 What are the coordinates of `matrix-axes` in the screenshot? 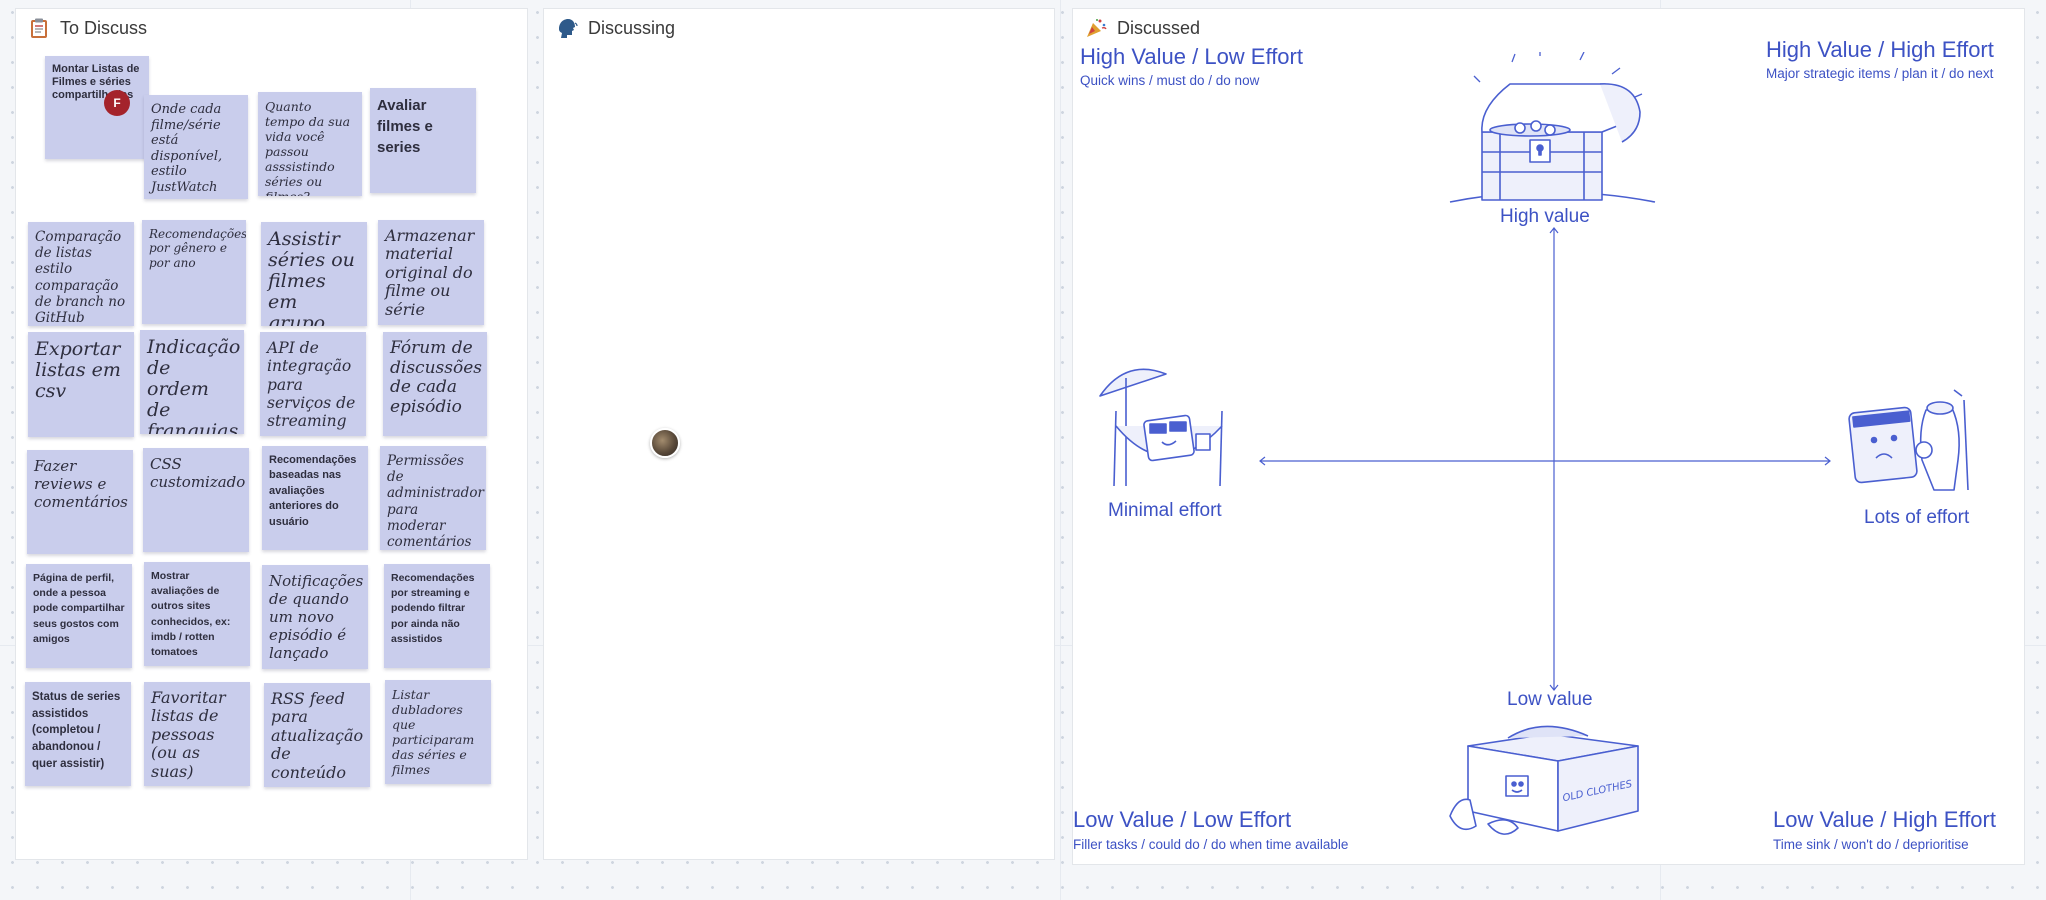 It's located at (1545, 459).